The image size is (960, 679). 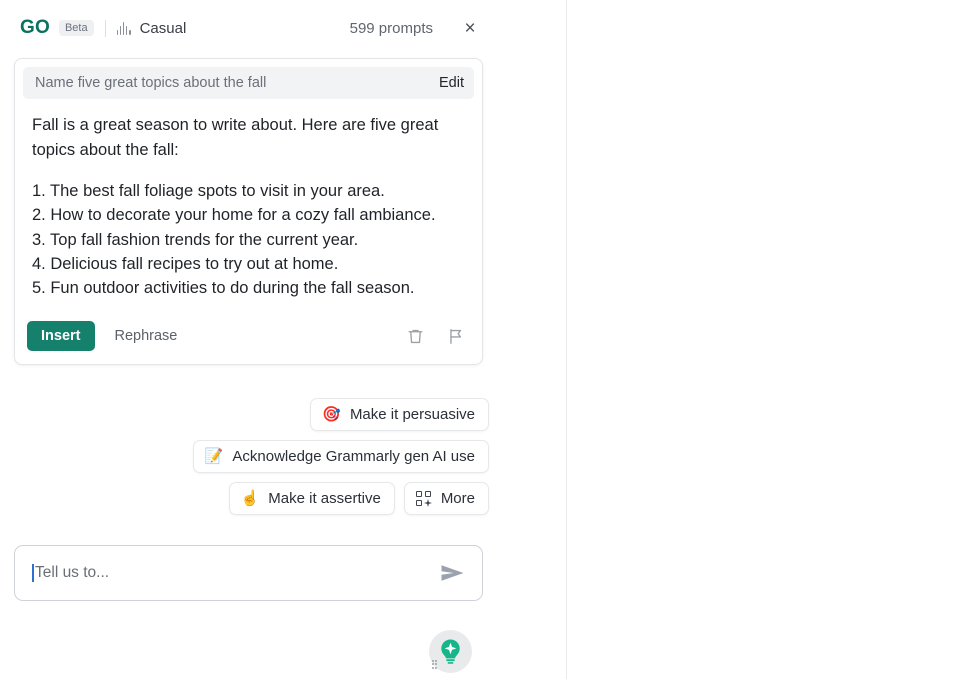 I want to click on pointing-finger-icon: ☝️, so click(x=250, y=498).